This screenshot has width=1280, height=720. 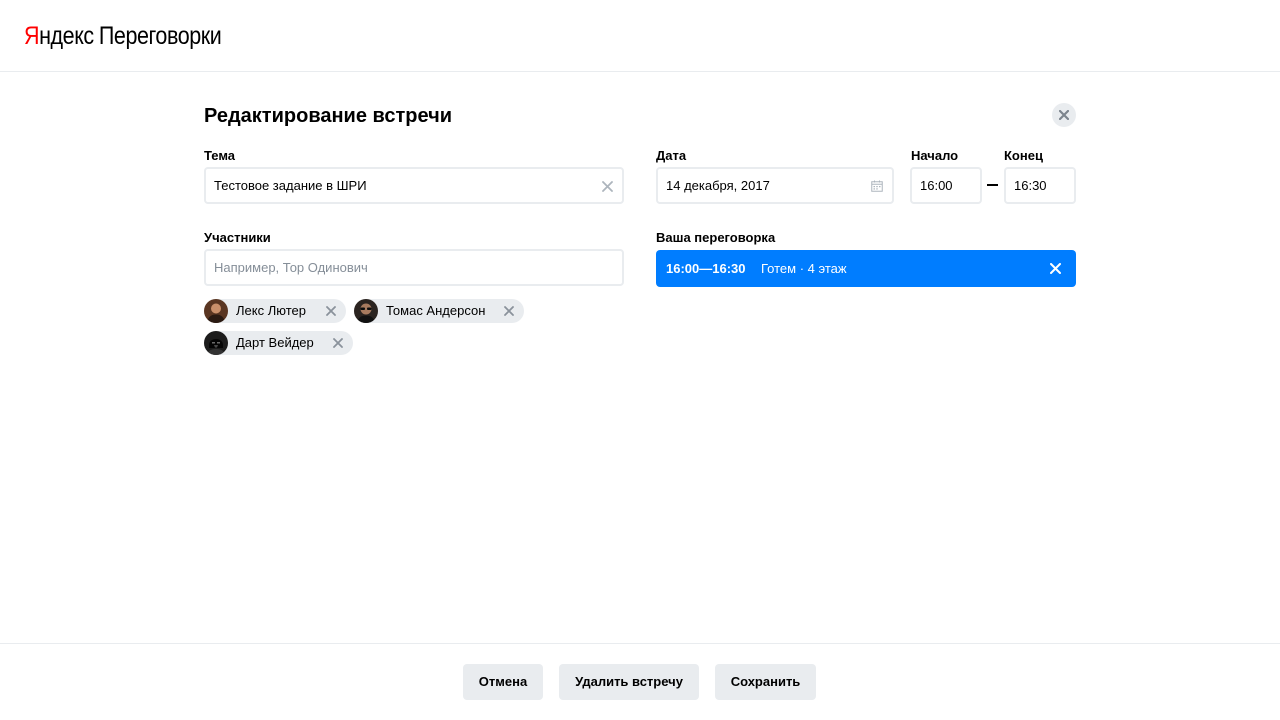 I want to click on logo-brand-rest: ндекс, so click(x=66, y=36).